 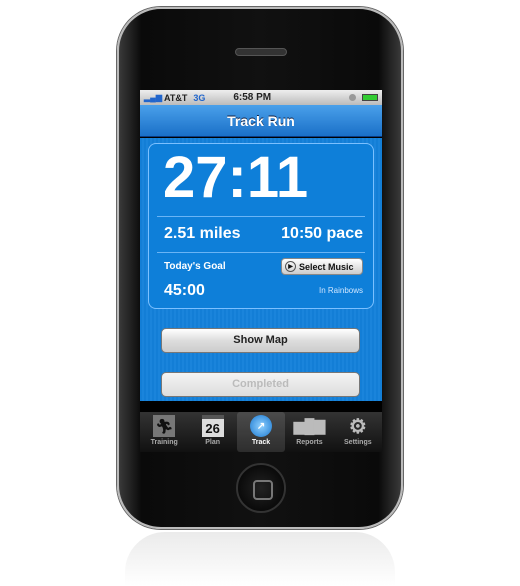 What do you see at coordinates (357, 426) in the screenshot?
I see `gear-icon: ⚙` at bounding box center [357, 426].